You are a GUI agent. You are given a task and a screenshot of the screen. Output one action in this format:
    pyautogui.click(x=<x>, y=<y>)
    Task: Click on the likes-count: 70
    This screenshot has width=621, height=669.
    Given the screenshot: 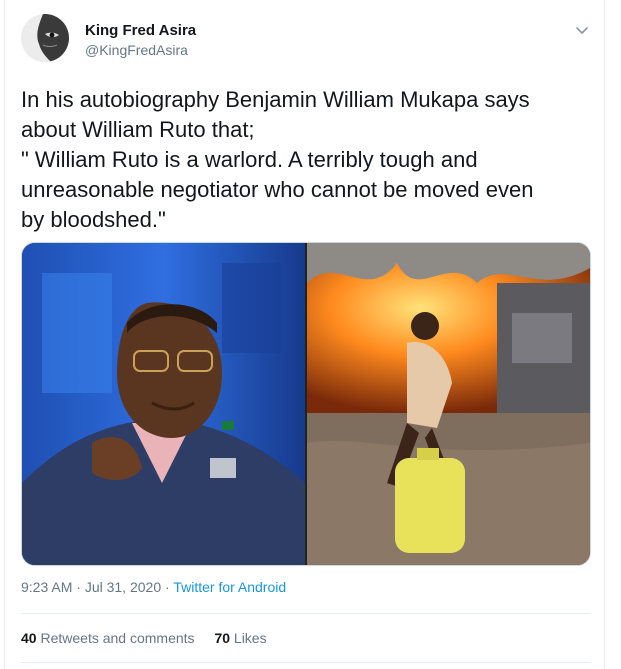 What is the action you would take?
    pyautogui.click(x=222, y=638)
    